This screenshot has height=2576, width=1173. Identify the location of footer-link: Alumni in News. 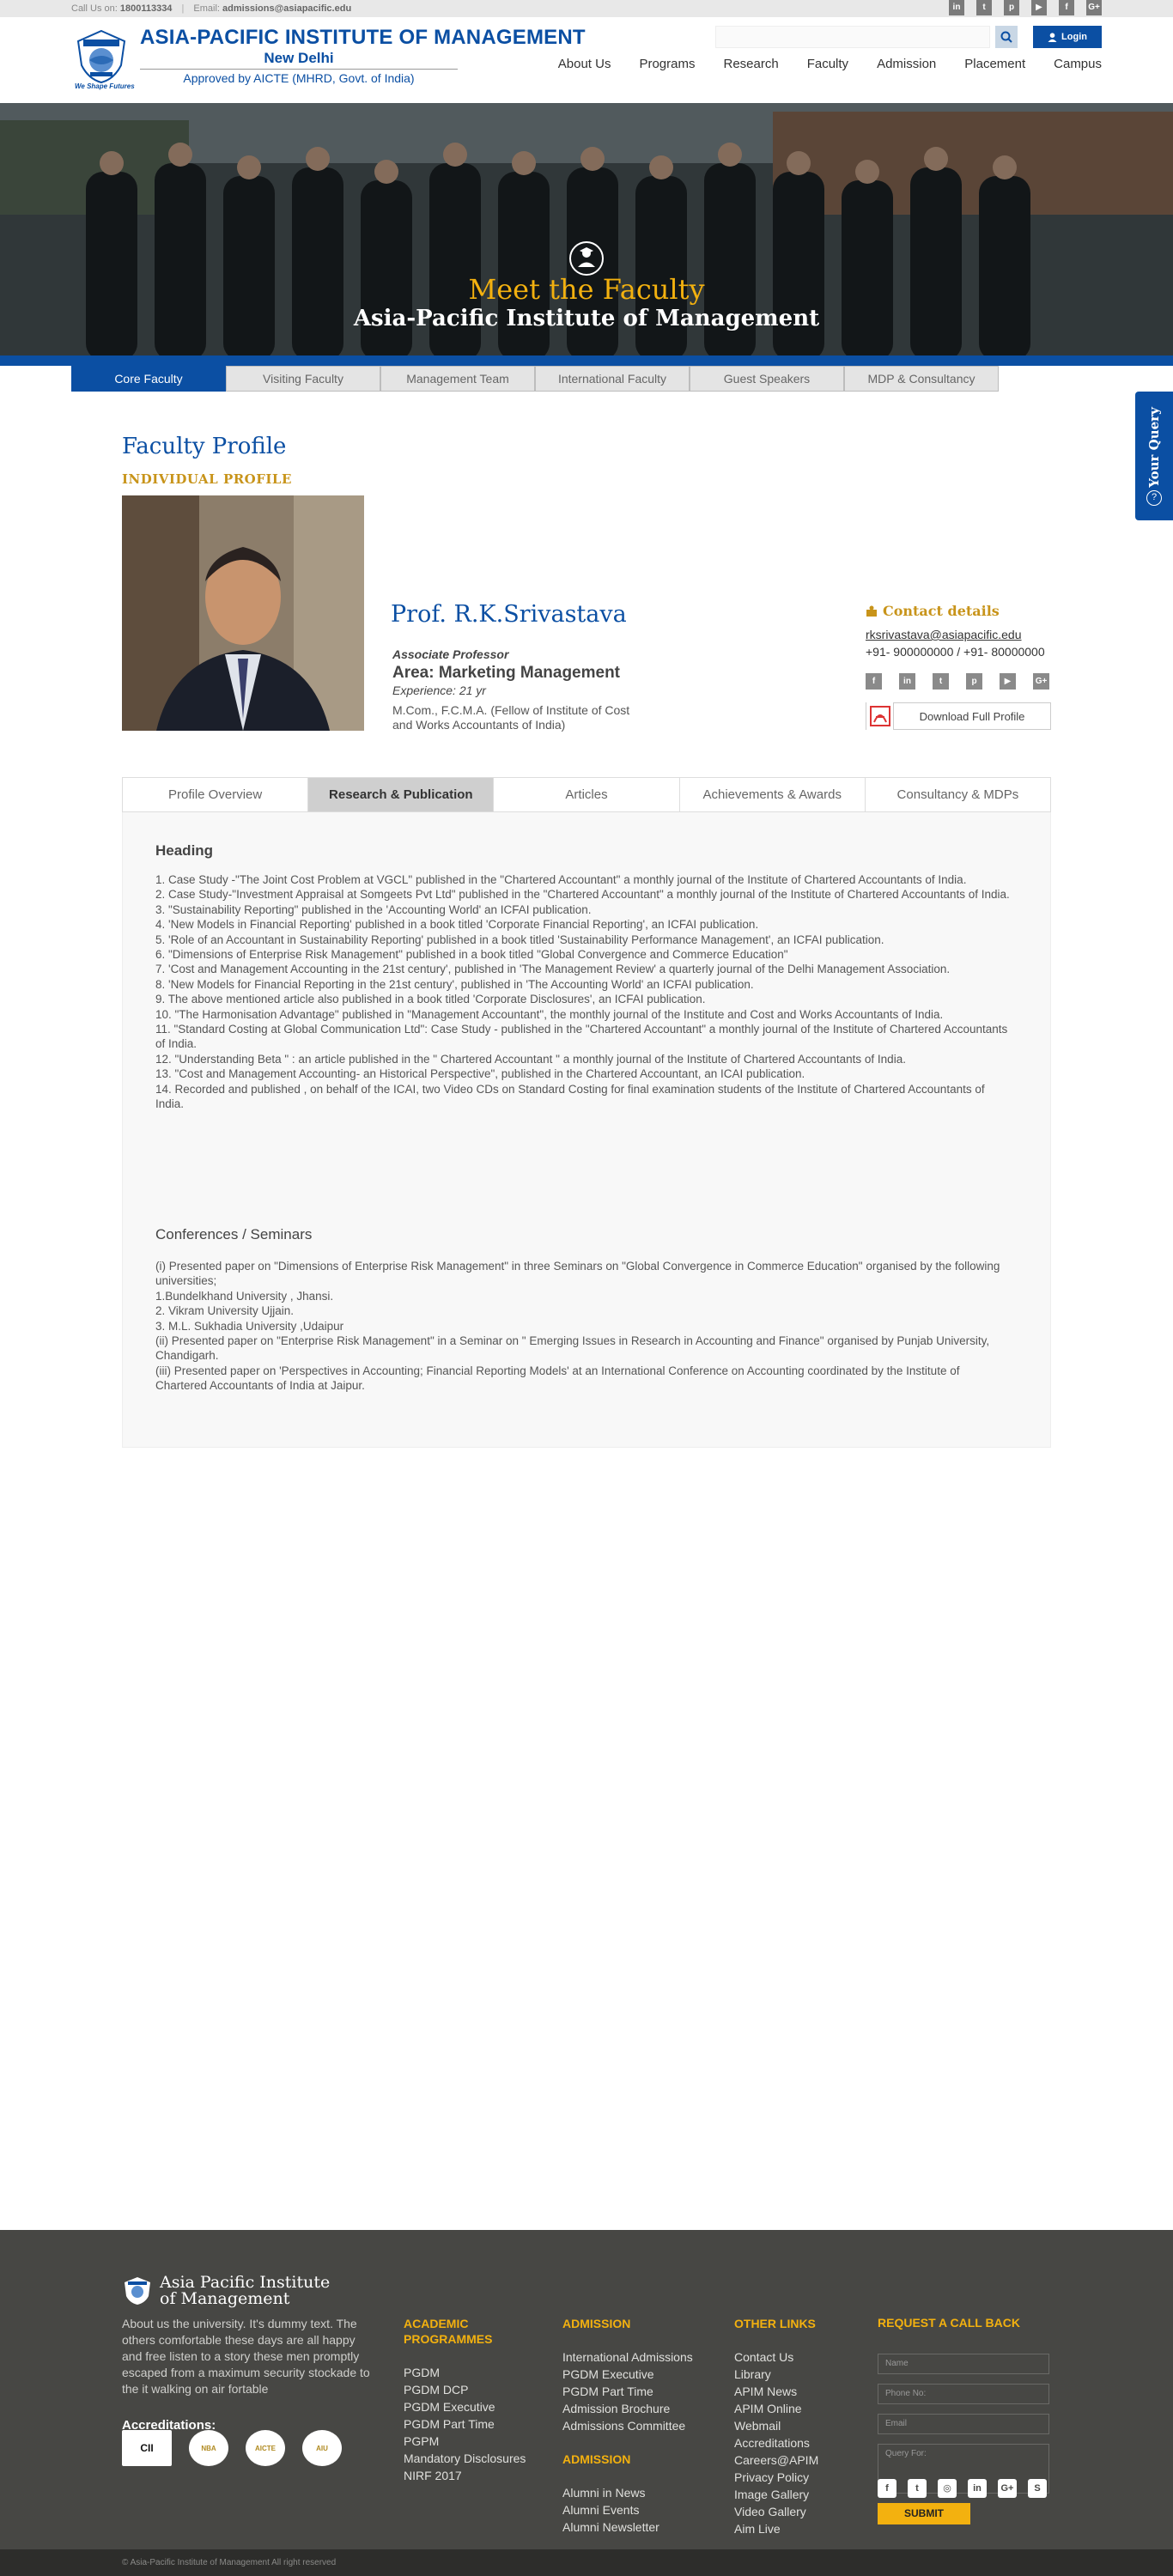
(639, 2492).